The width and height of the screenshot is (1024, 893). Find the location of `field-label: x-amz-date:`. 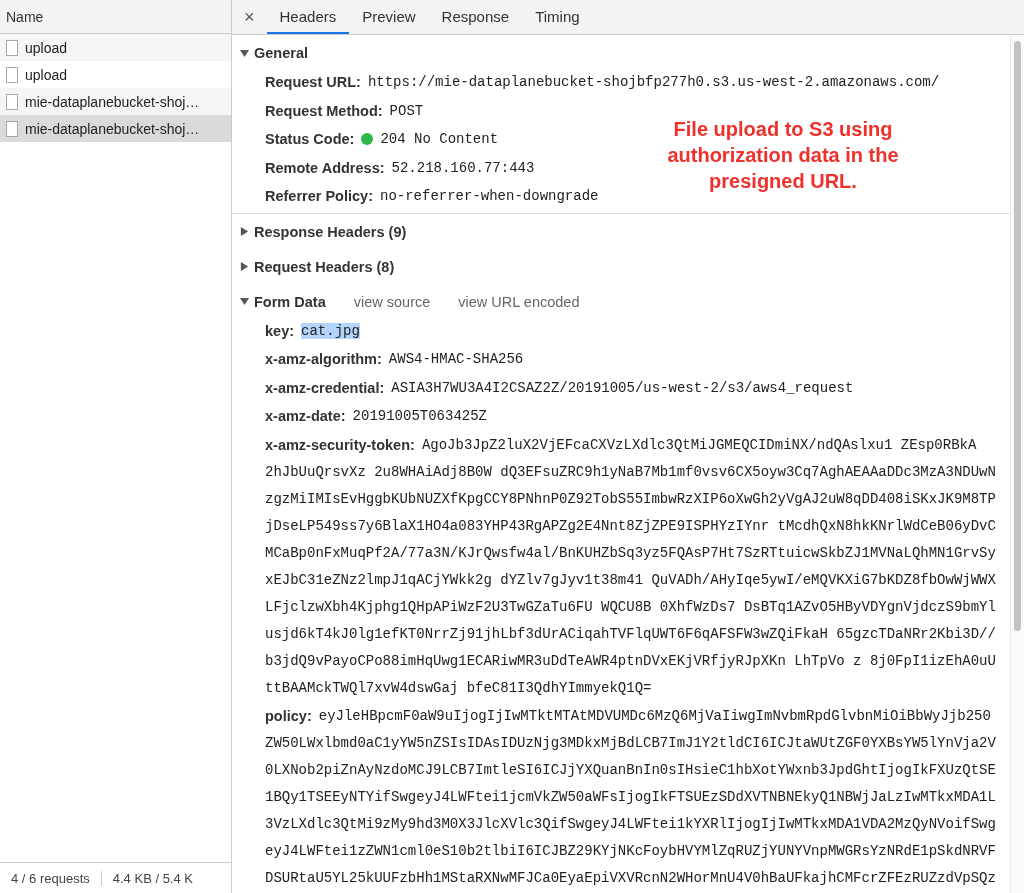

field-label: x-amz-date: is located at coordinates (305, 416).